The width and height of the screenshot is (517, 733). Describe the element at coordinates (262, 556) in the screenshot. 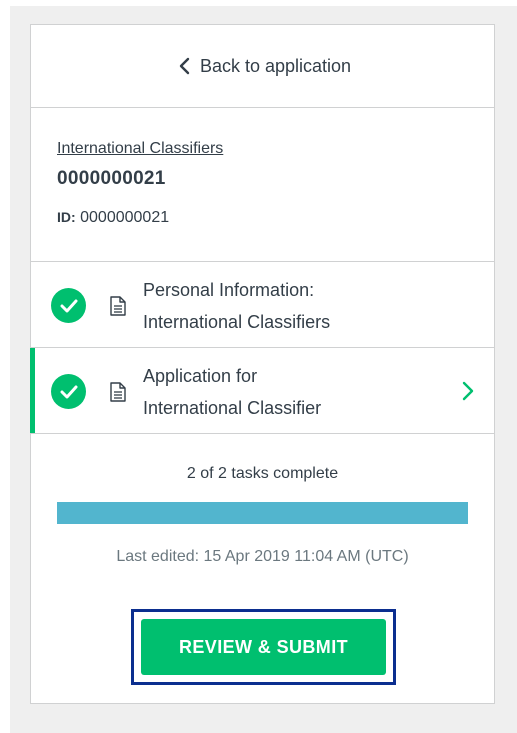

I see `last-edited-text: Last edited: 15 Apr 2019 11:04 AM (UTC)` at that location.